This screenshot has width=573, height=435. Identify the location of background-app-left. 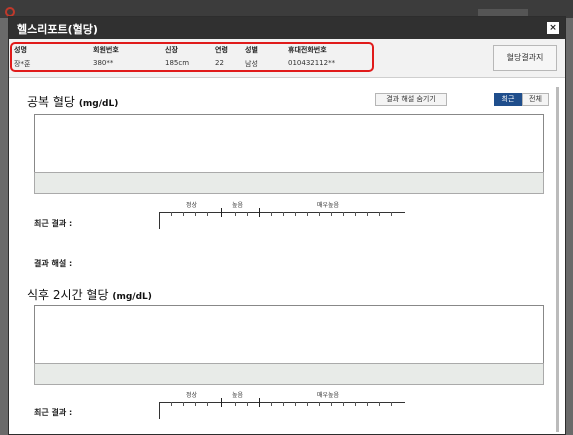
(4, 226).